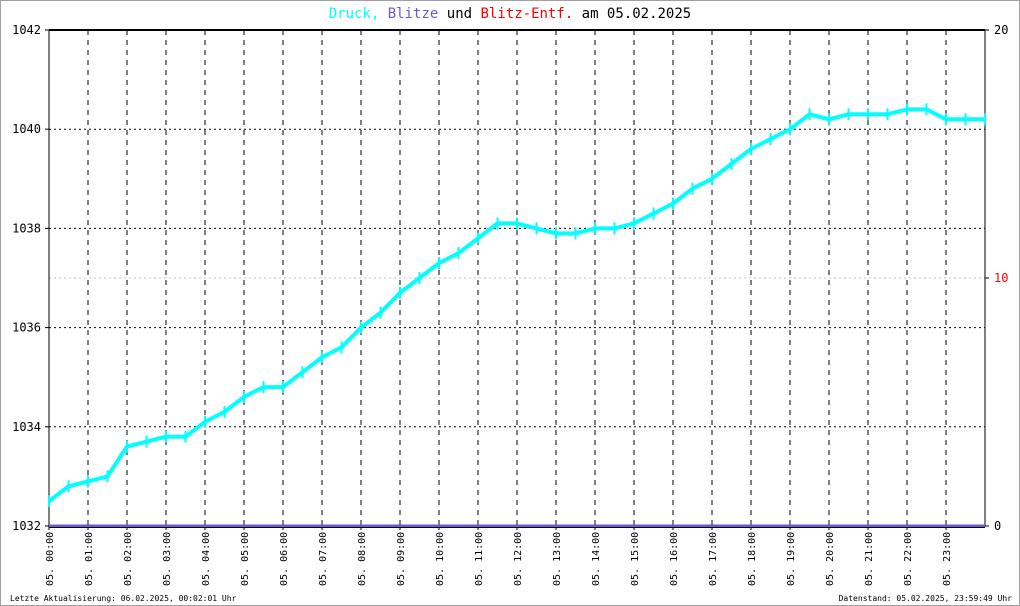  I want to click on x-tick-label: 05. 04:00, so click(206, 559).